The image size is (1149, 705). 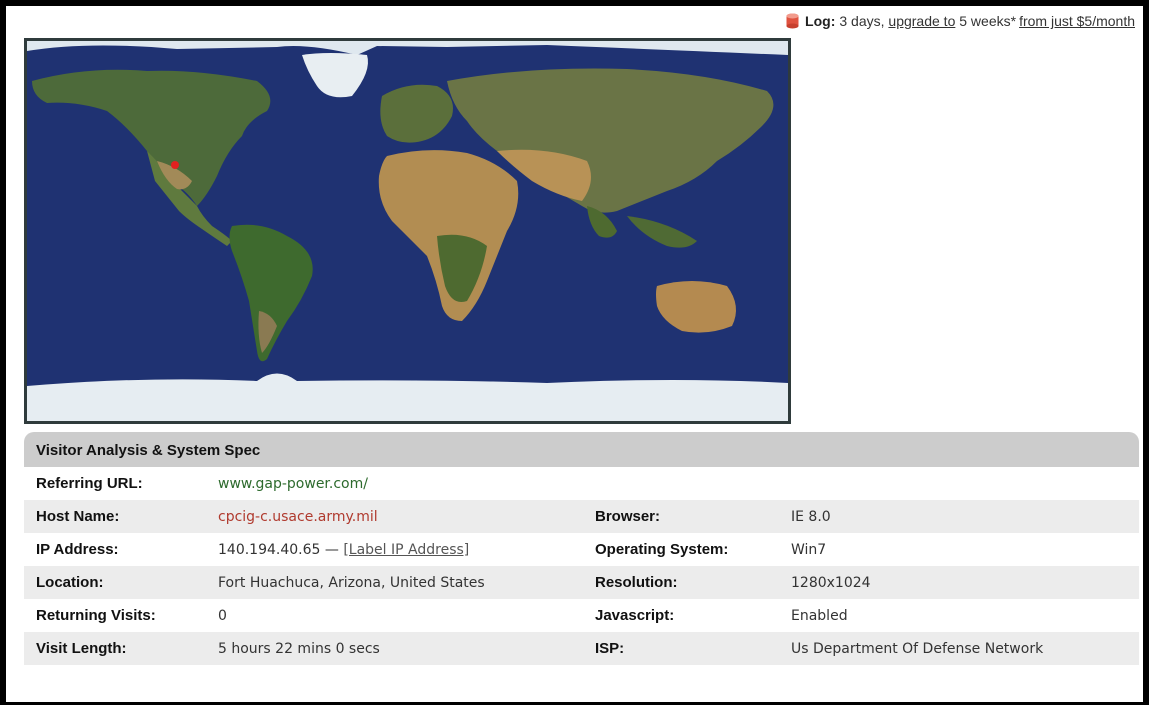 What do you see at coordinates (811, 516) in the screenshot?
I see `browser-value: IE 8.0` at bounding box center [811, 516].